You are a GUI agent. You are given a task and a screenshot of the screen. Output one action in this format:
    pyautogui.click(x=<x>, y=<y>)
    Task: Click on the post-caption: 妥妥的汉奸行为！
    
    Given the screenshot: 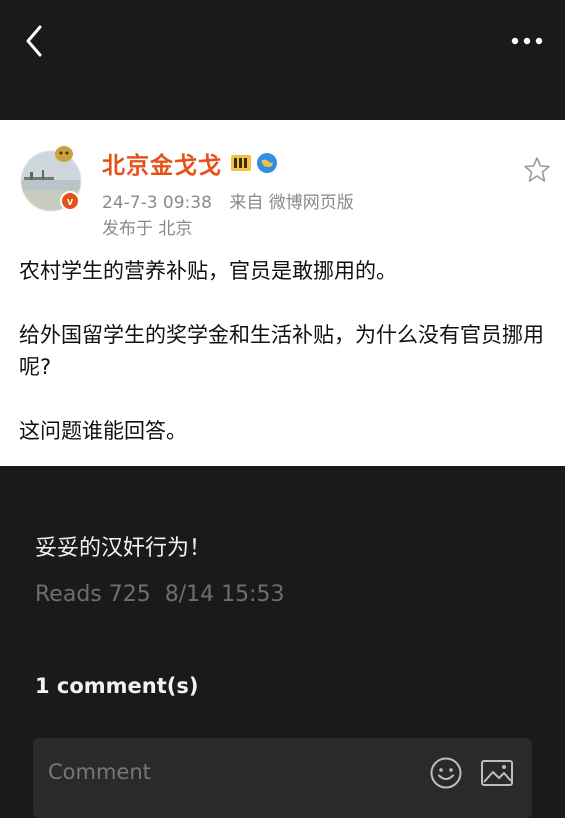 What is the action you would take?
    pyautogui.click(x=123, y=548)
    